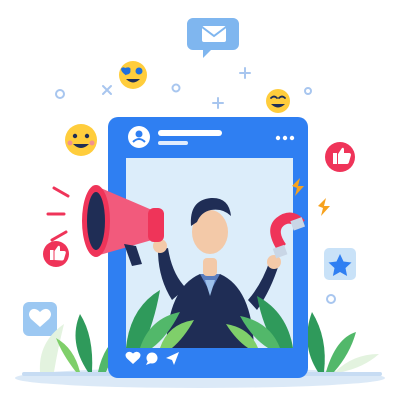 The height and width of the screenshot is (400, 400). What do you see at coordinates (340, 264) in the screenshot?
I see `star-icon` at bounding box center [340, 264].